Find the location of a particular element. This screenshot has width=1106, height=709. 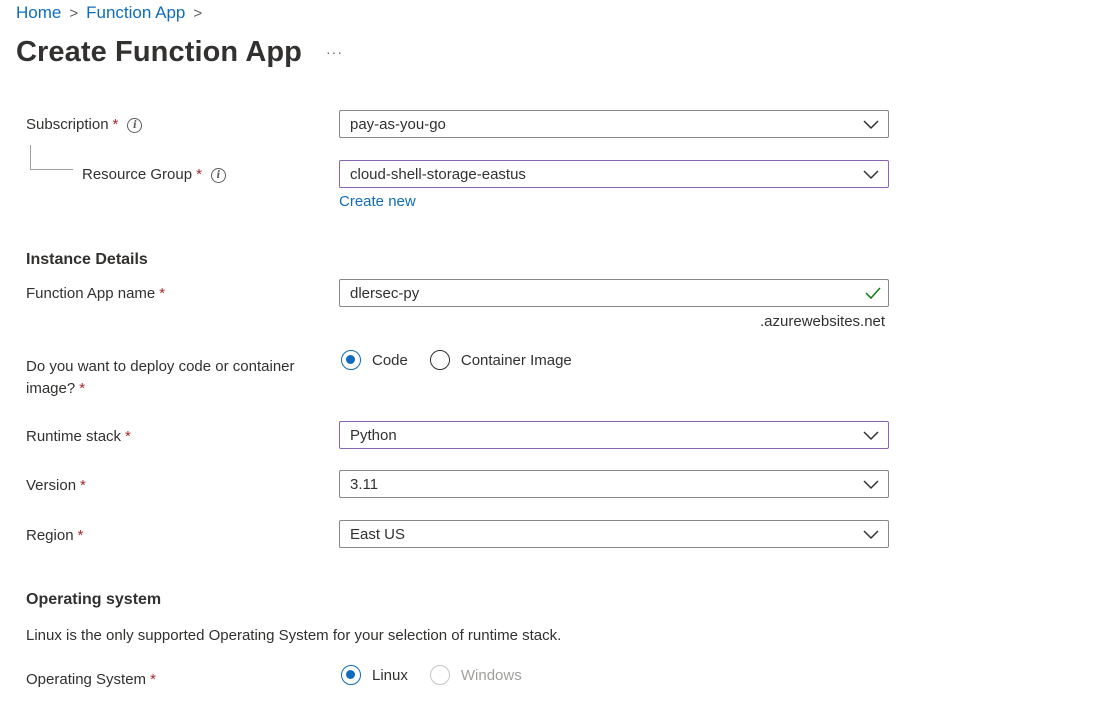

breadcrumb-home-link: Home is located at coordinates (38, 13).